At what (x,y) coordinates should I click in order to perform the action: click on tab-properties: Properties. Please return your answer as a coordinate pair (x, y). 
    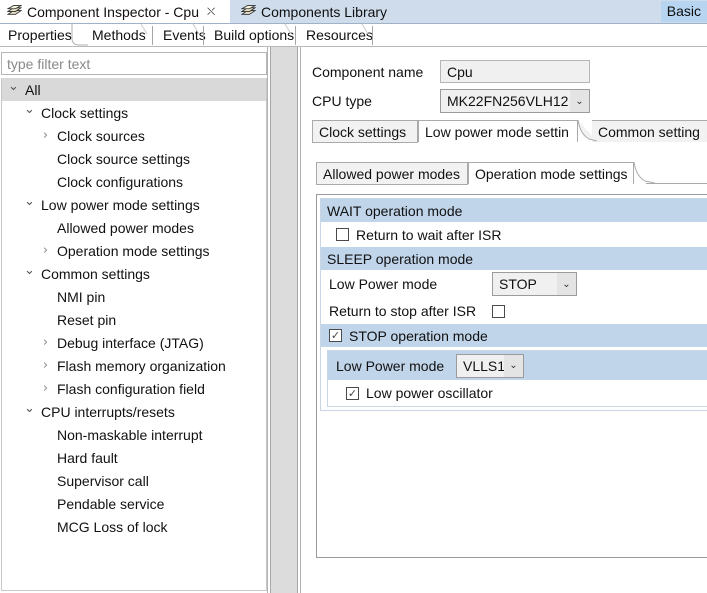
    Looking at the image, I should click on (40, 35).